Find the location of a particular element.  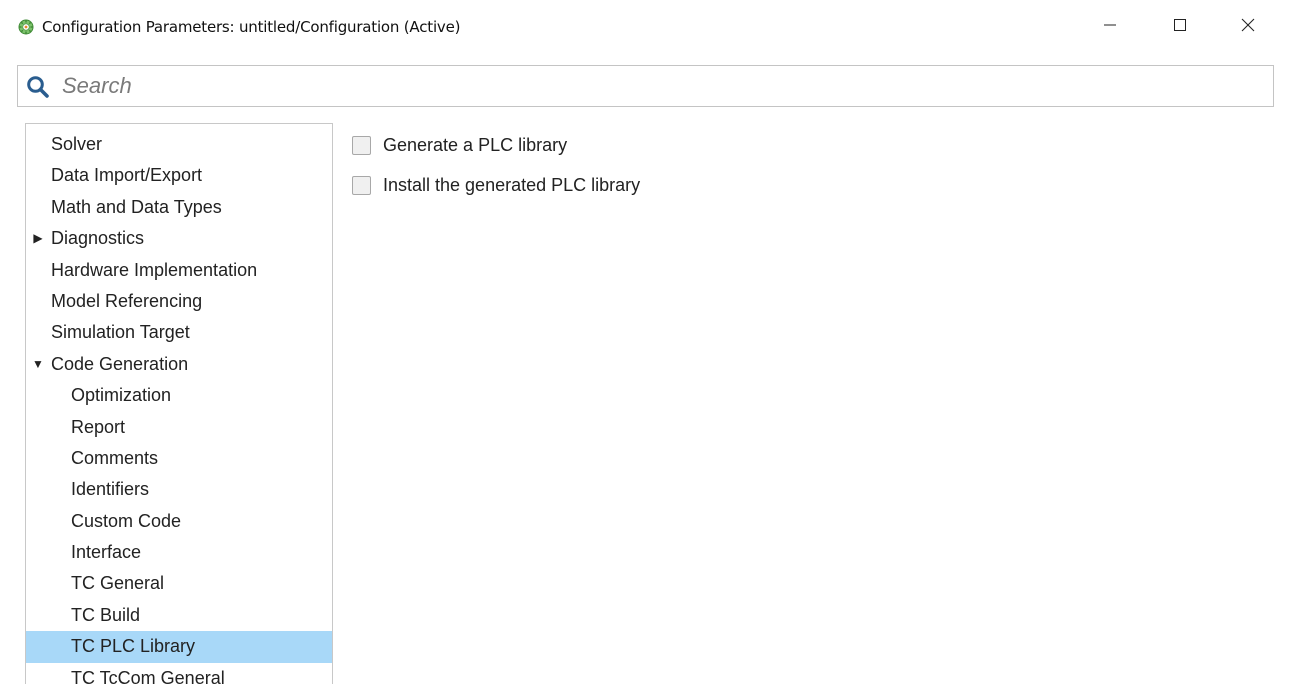

tree-item-data-import-export: Data Import/Export is located at coordinates (179, 175).